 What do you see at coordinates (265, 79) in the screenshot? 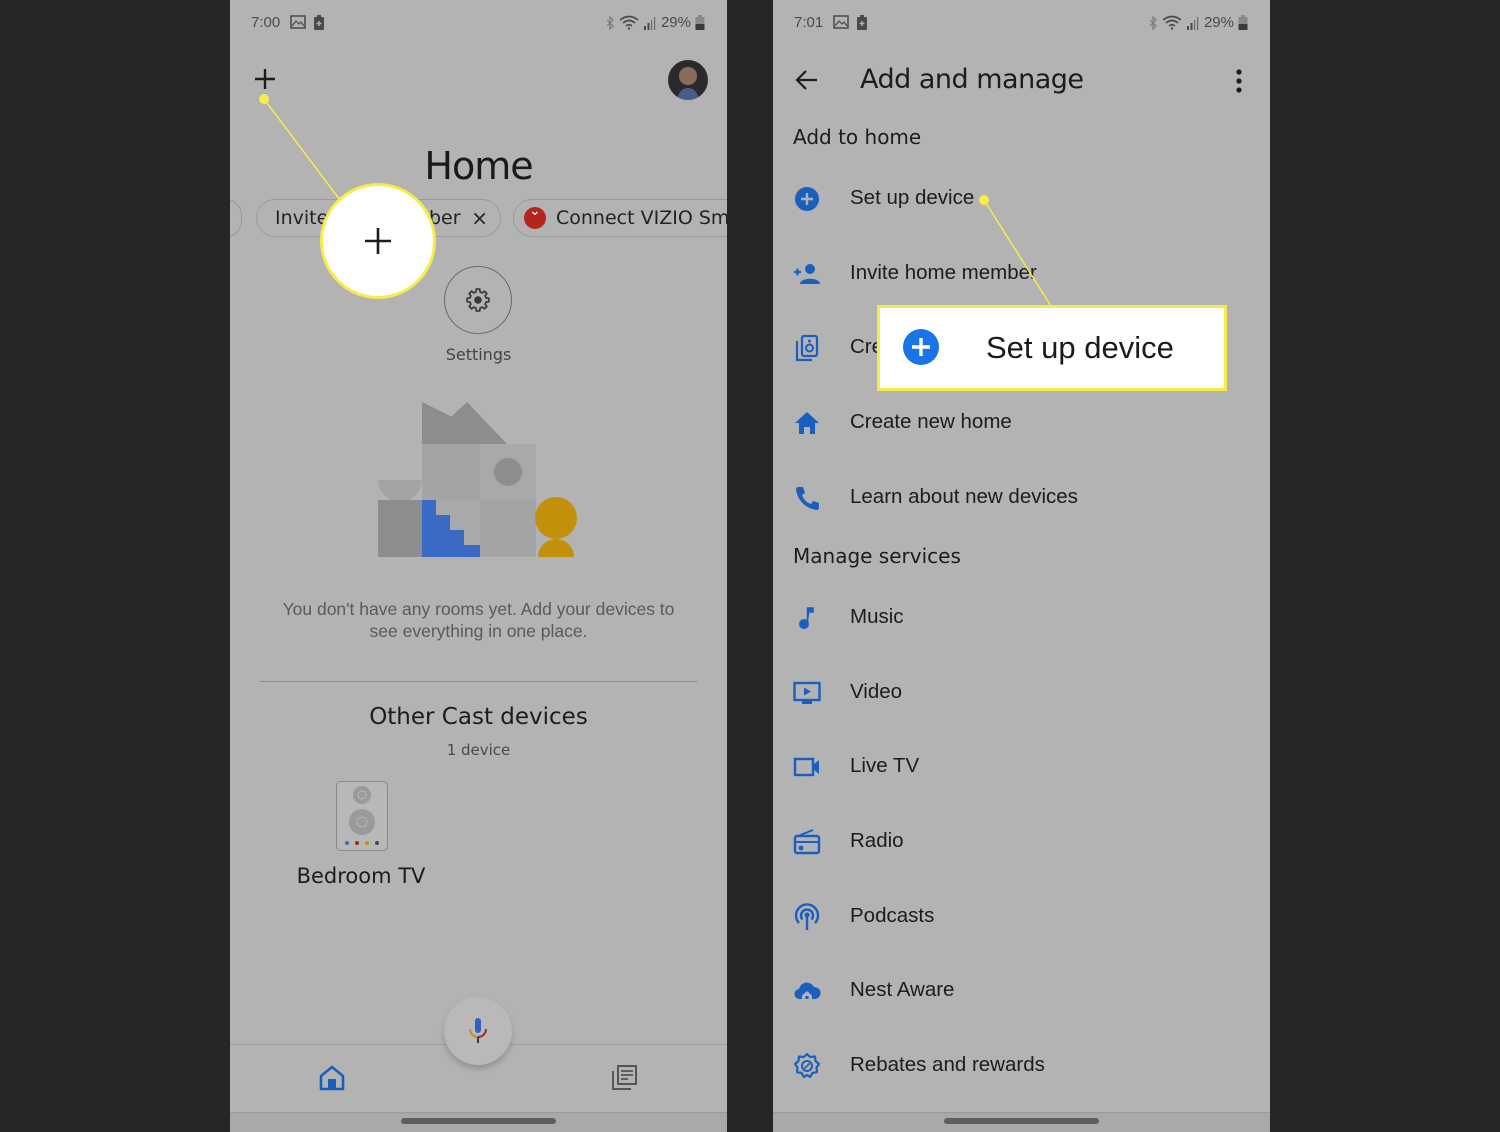
I see `add-button` at bounding box center [265, 79].